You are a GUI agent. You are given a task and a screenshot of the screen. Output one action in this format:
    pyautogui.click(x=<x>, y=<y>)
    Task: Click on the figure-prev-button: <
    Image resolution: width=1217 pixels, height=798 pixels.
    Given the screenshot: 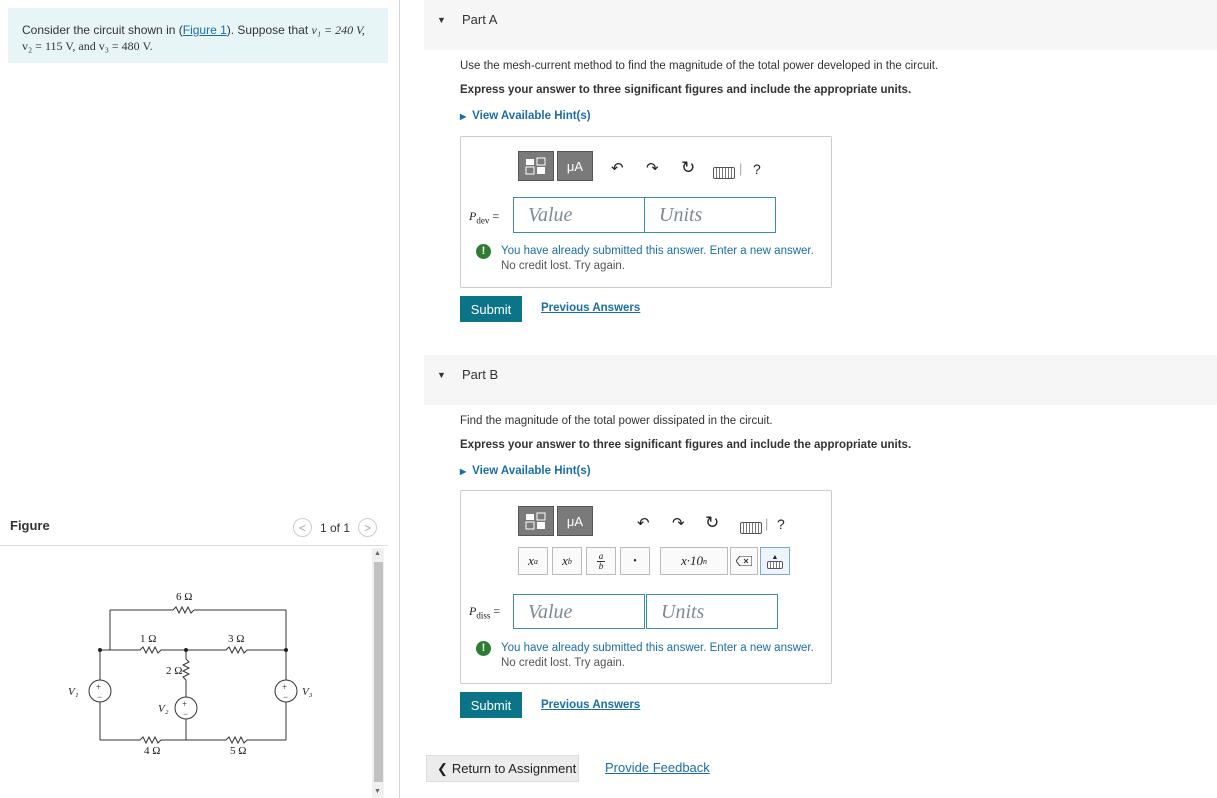 What is the action you would take?
    pyautogui.click(x=302, y=527)
    